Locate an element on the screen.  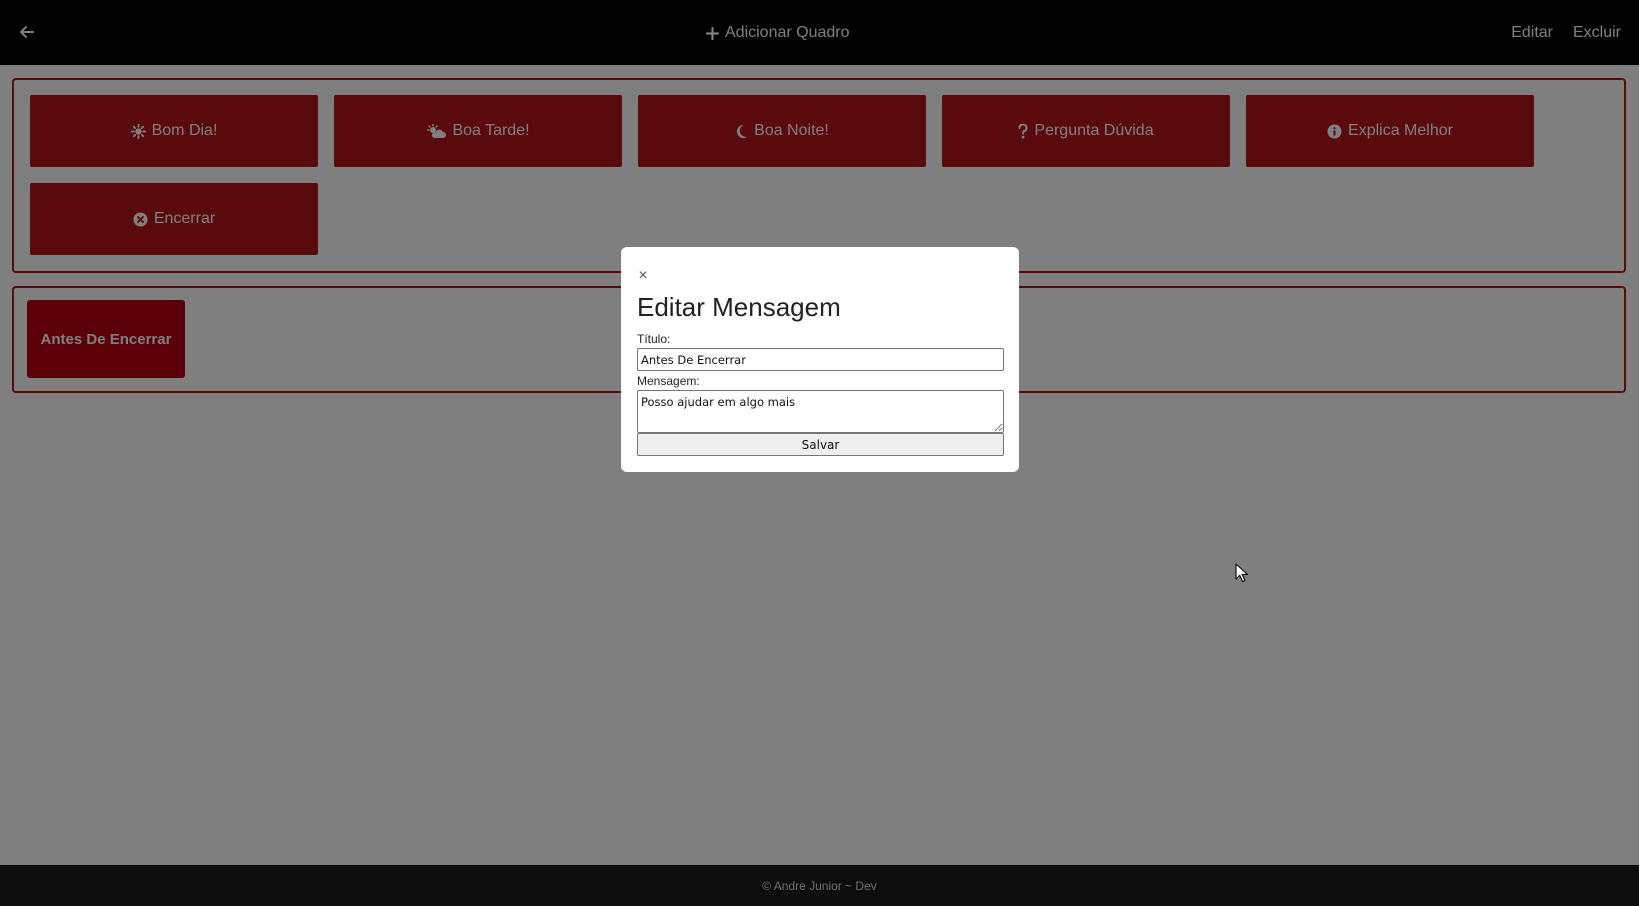
title-input is located at coordinates (820, 359).